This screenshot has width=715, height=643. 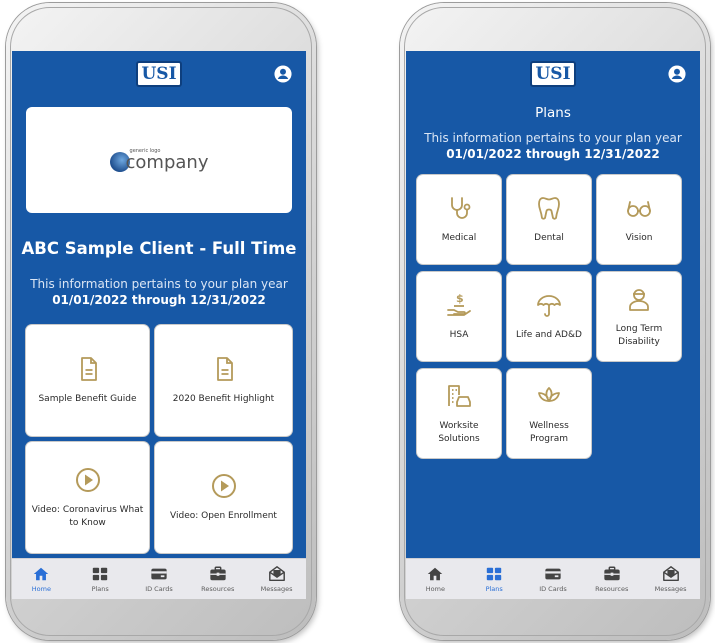 I want to click on tile-hsa: $ HSA, so click(x=459, y=316).